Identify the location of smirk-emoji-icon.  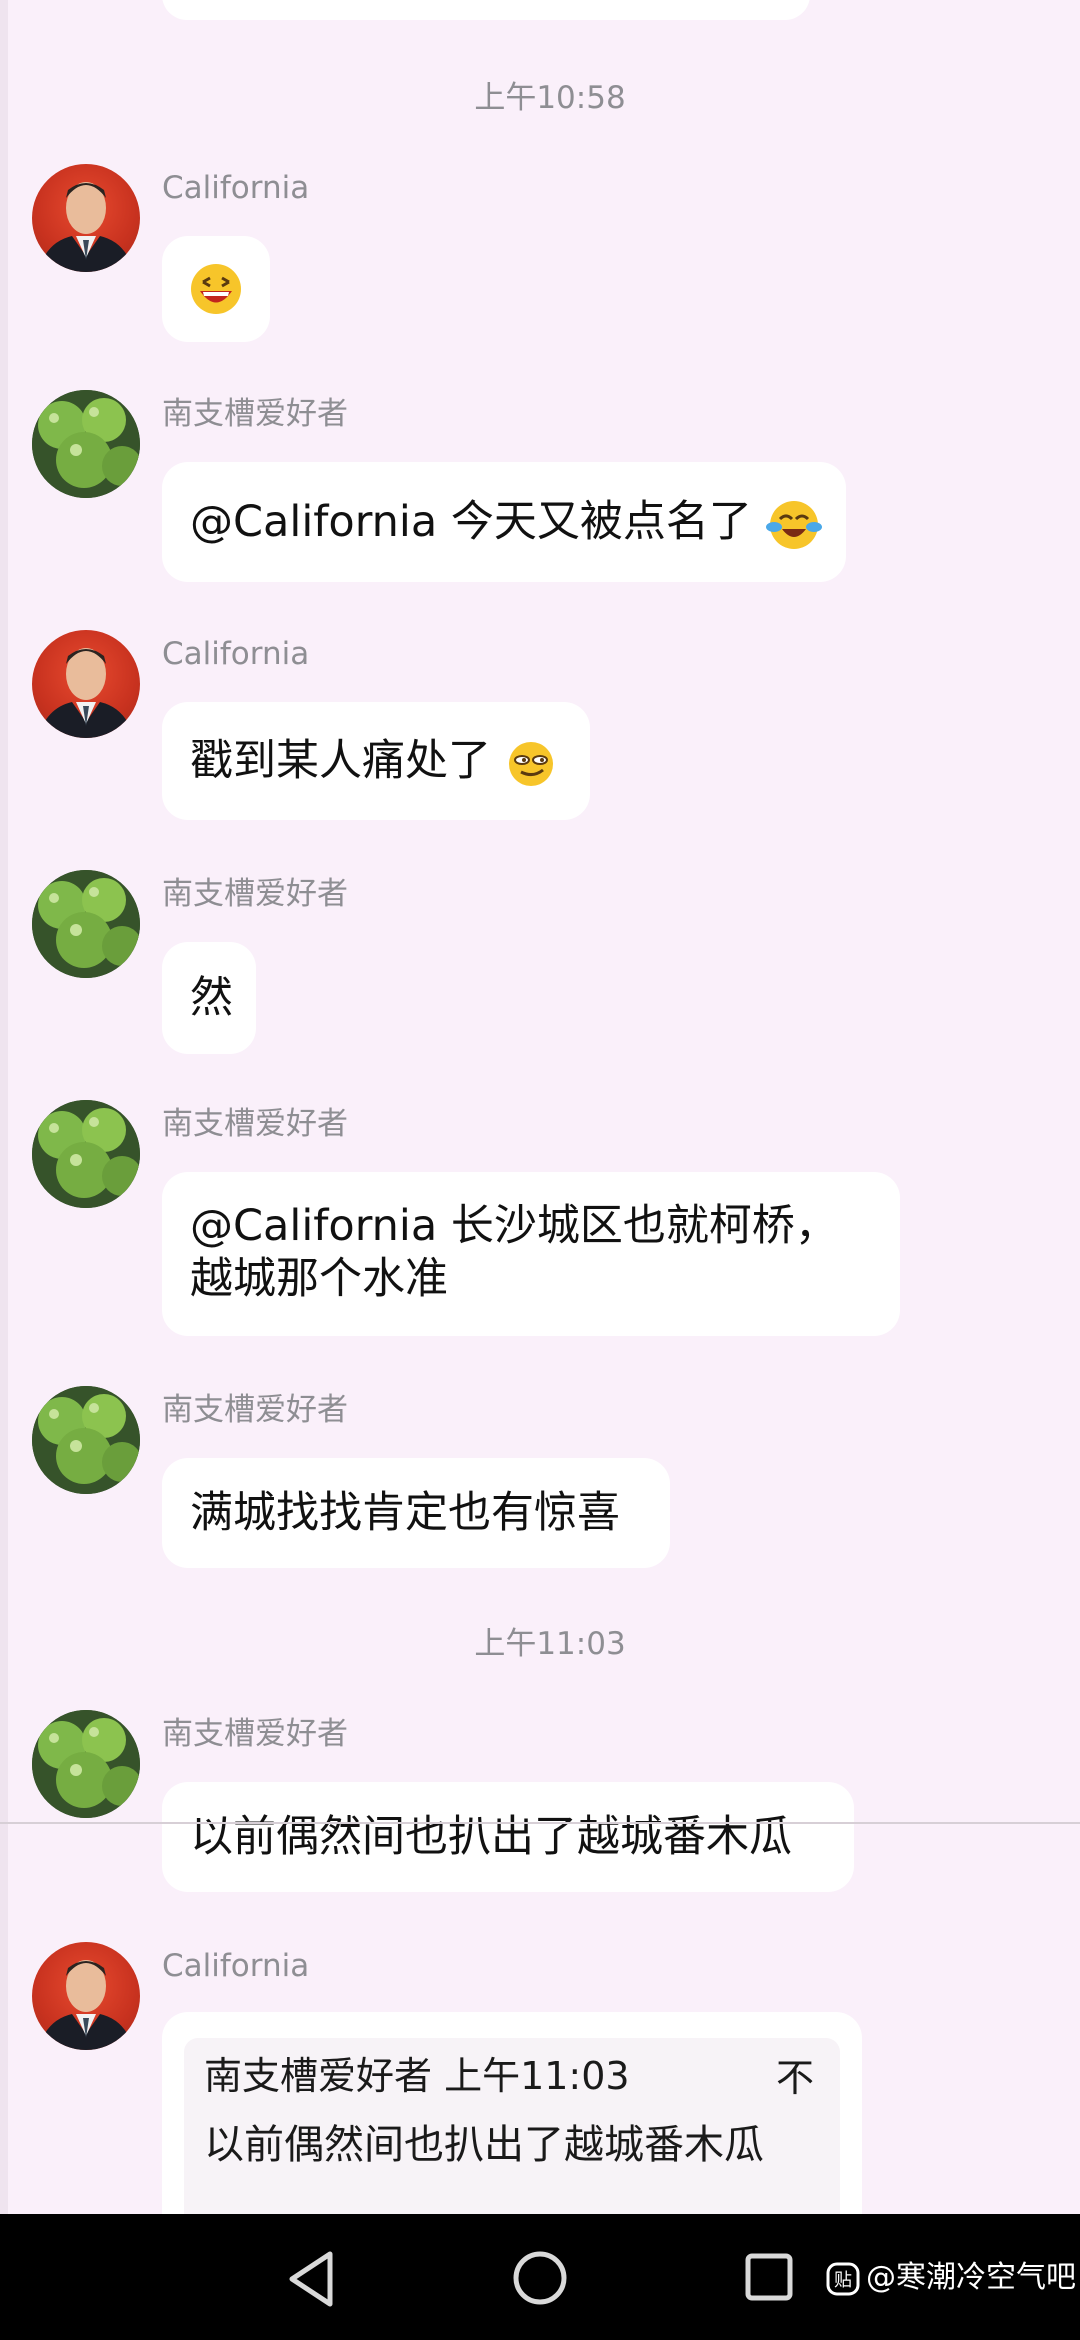
(530, 763).